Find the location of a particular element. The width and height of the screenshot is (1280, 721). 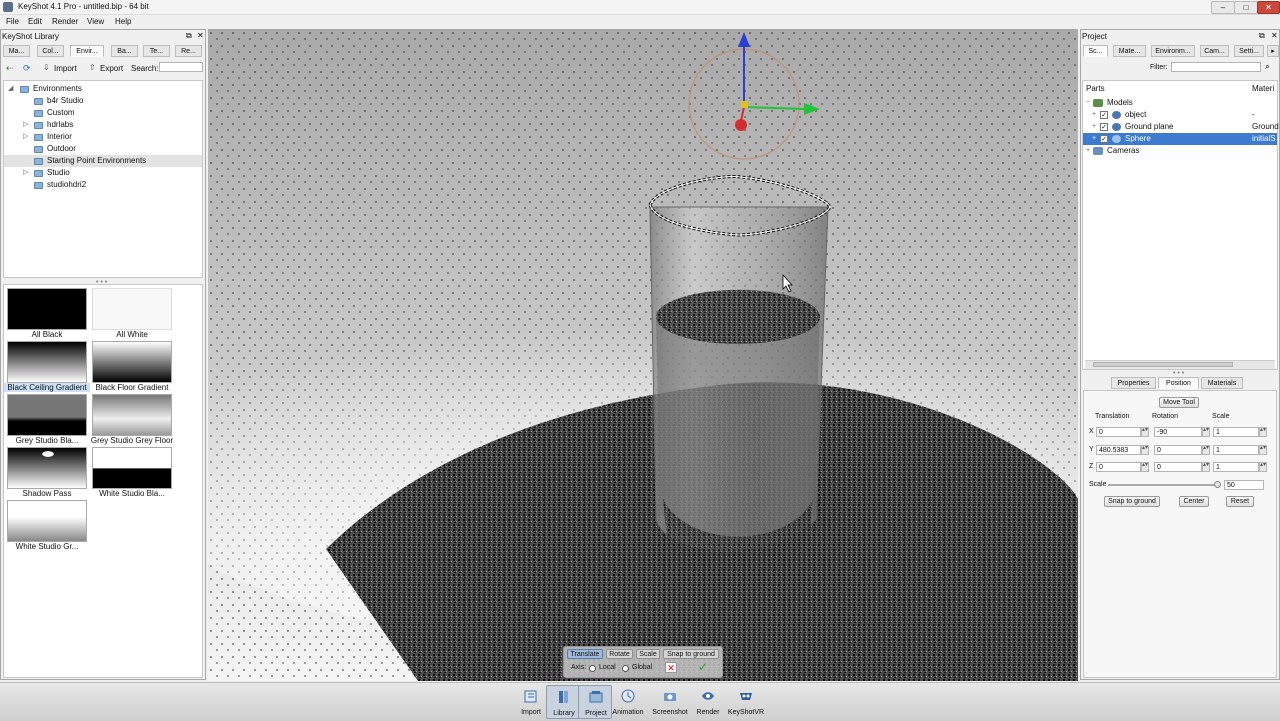

local-radio is located at coordinates (592, 668).